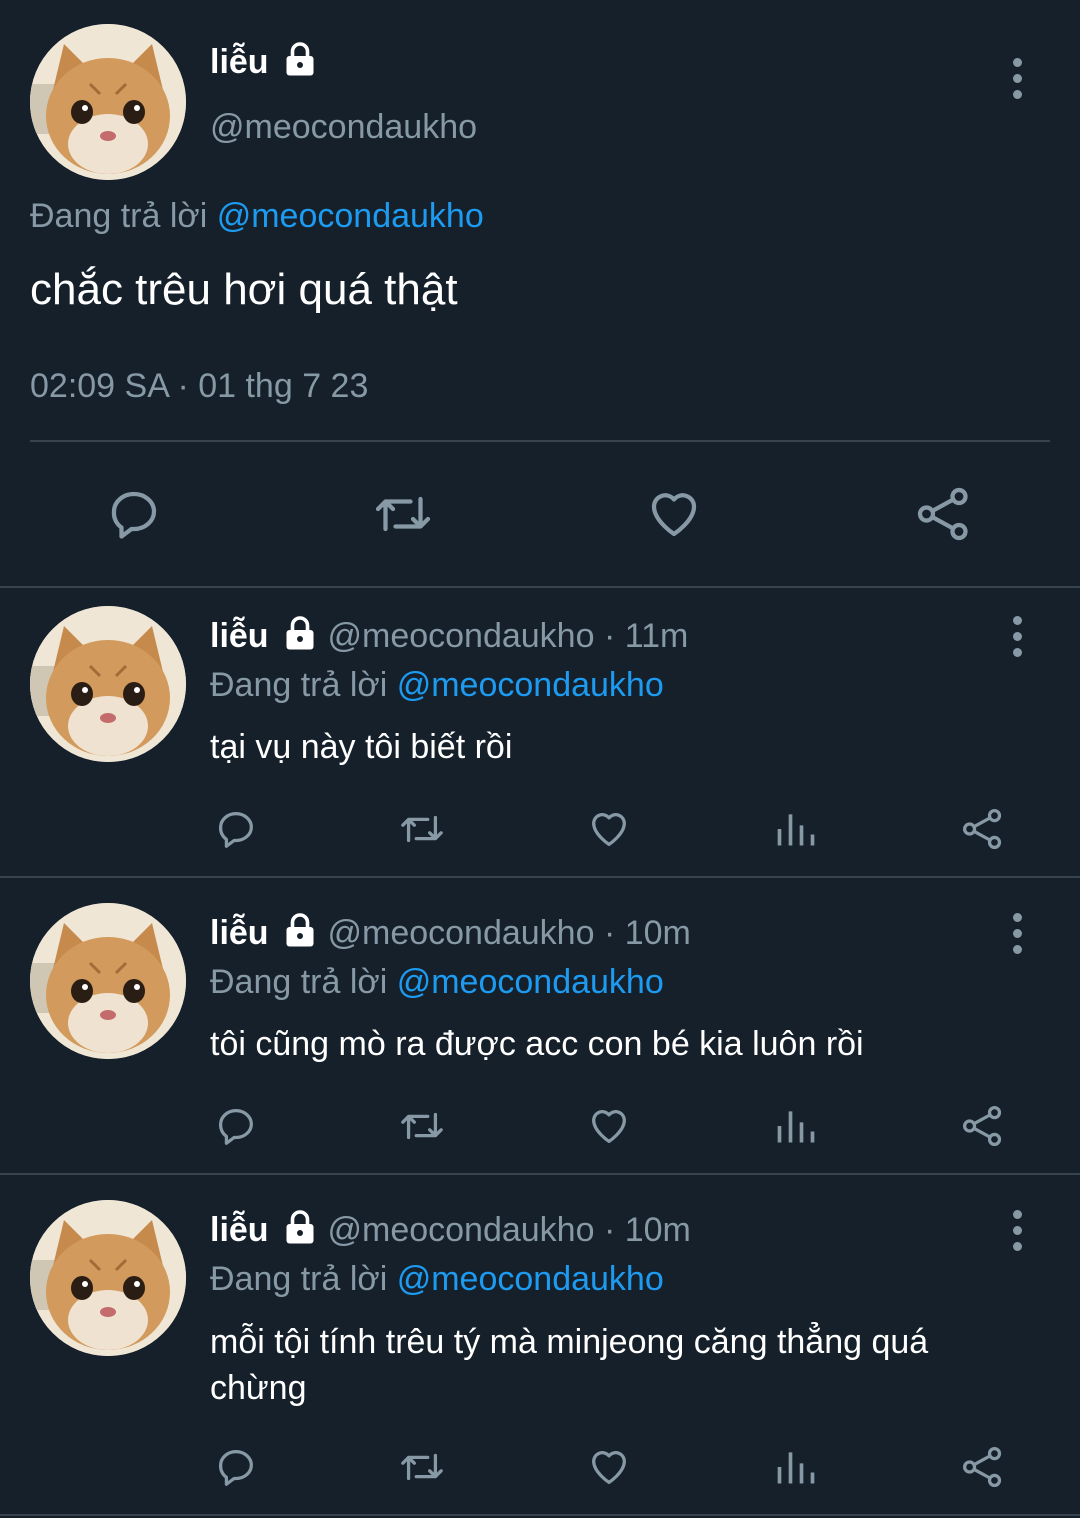  I want to click on author-row: liễu @meocondaukho · 11m, so click(449, 636).